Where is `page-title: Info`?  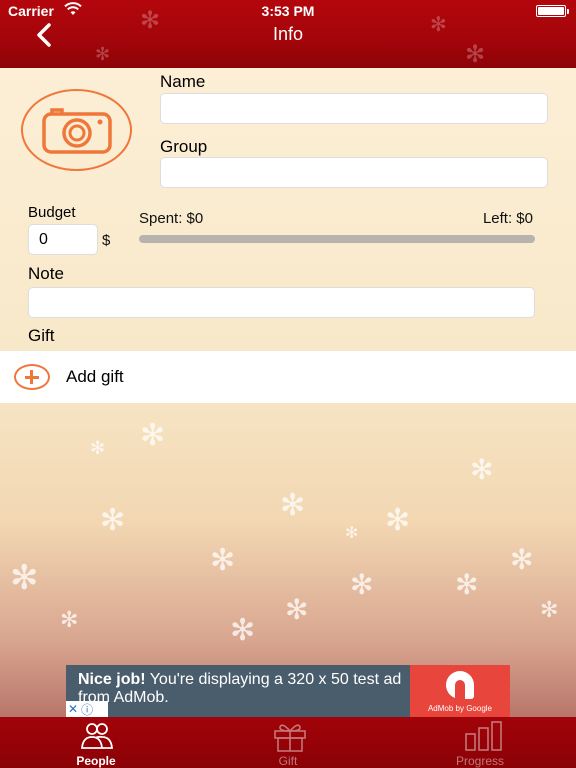
page-title: Info is located at coordinates (288, 34).